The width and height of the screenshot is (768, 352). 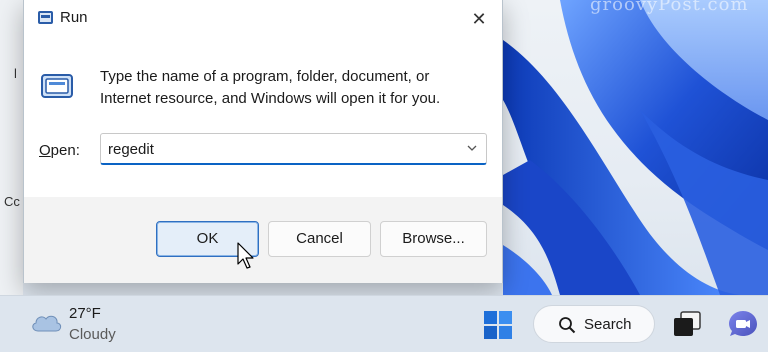 What do you see at coordinates (669, 7) in the screenshot?
I see `watermark-text: groovyPost.com` at bounding box center [669, 7].